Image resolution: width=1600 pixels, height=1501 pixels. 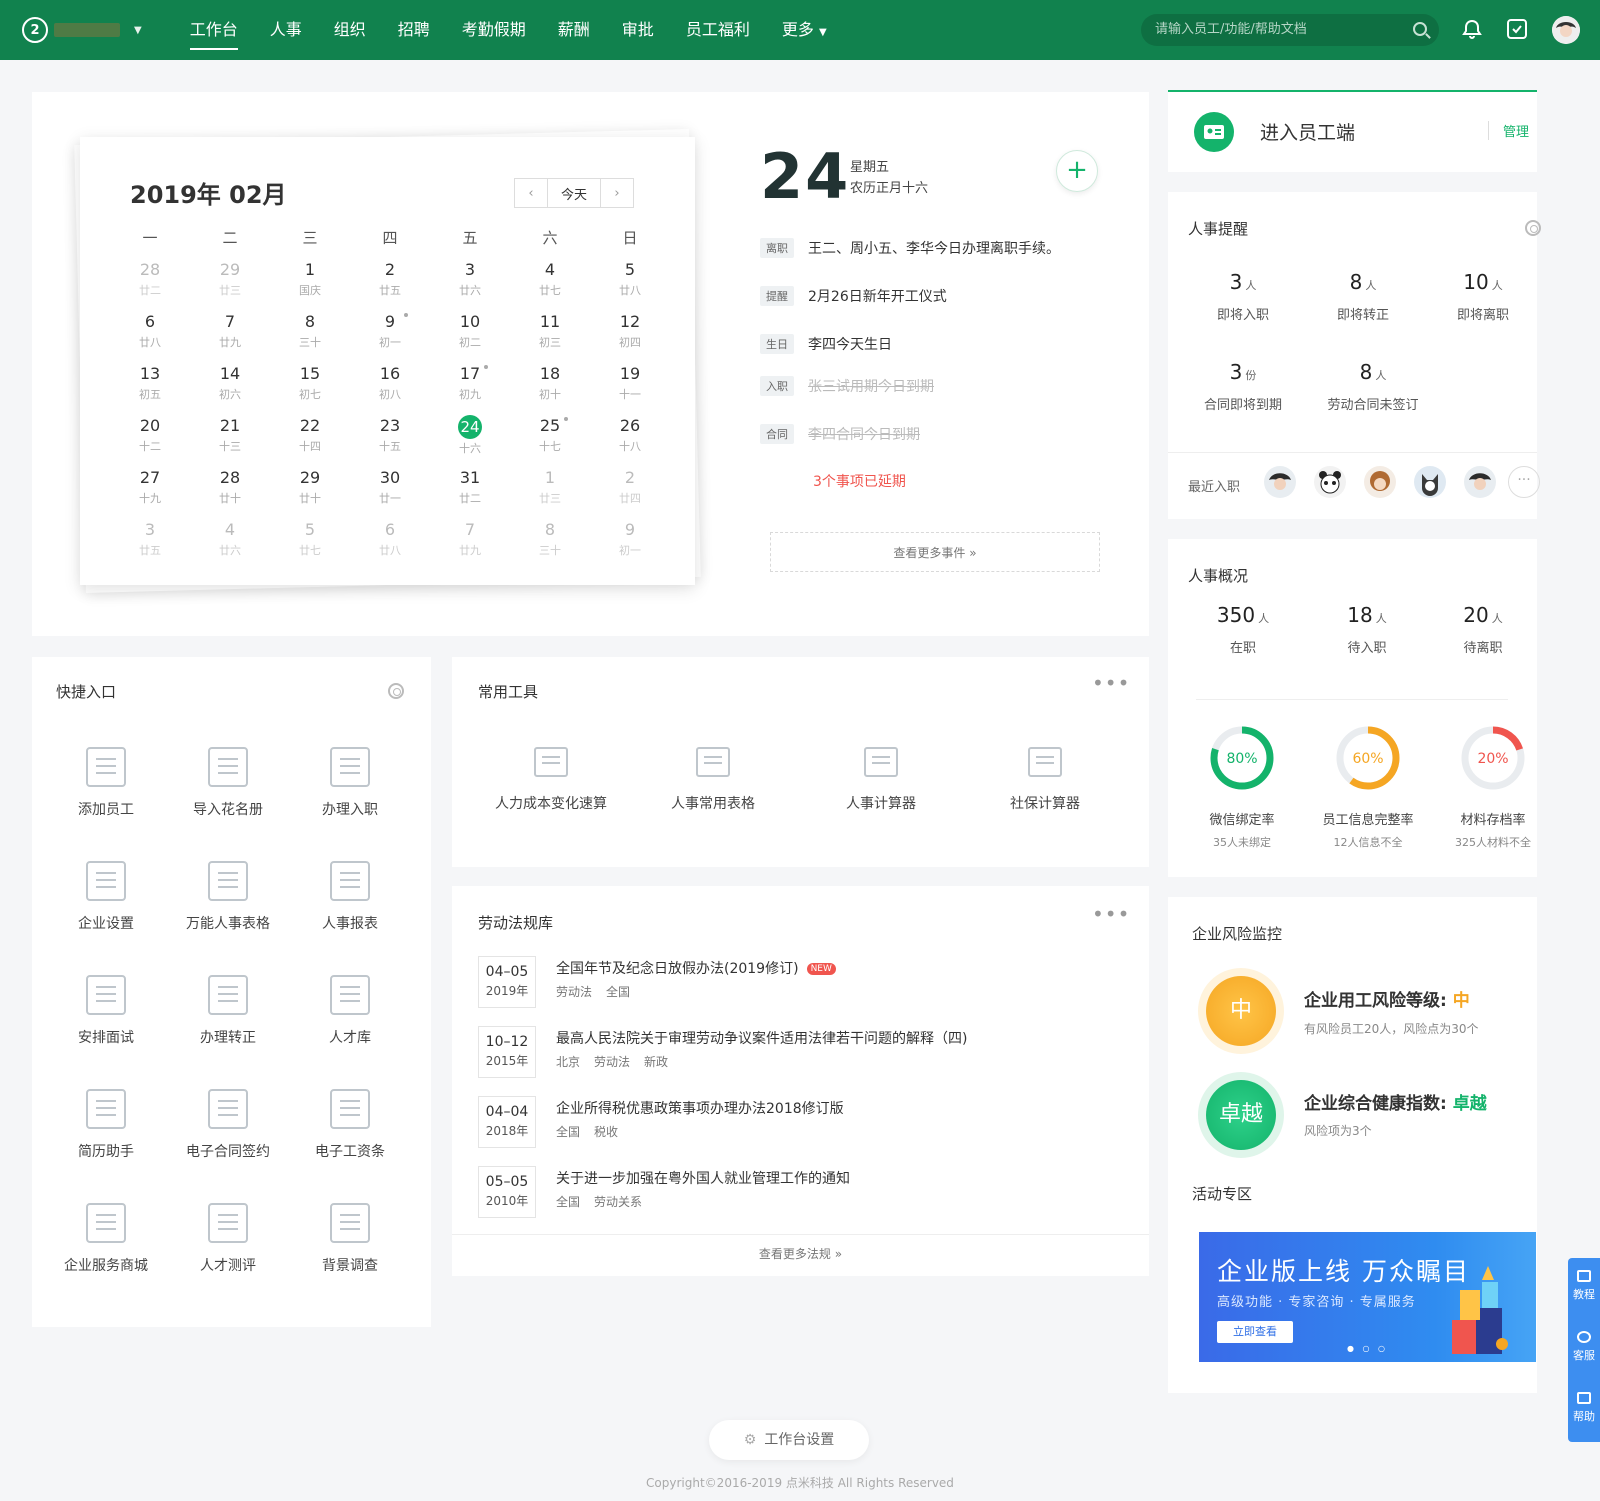 What do you see at coordinates (1077, 171) in the screenshot?
I see `add-event-button: +` at bounding box center [1077, 171].